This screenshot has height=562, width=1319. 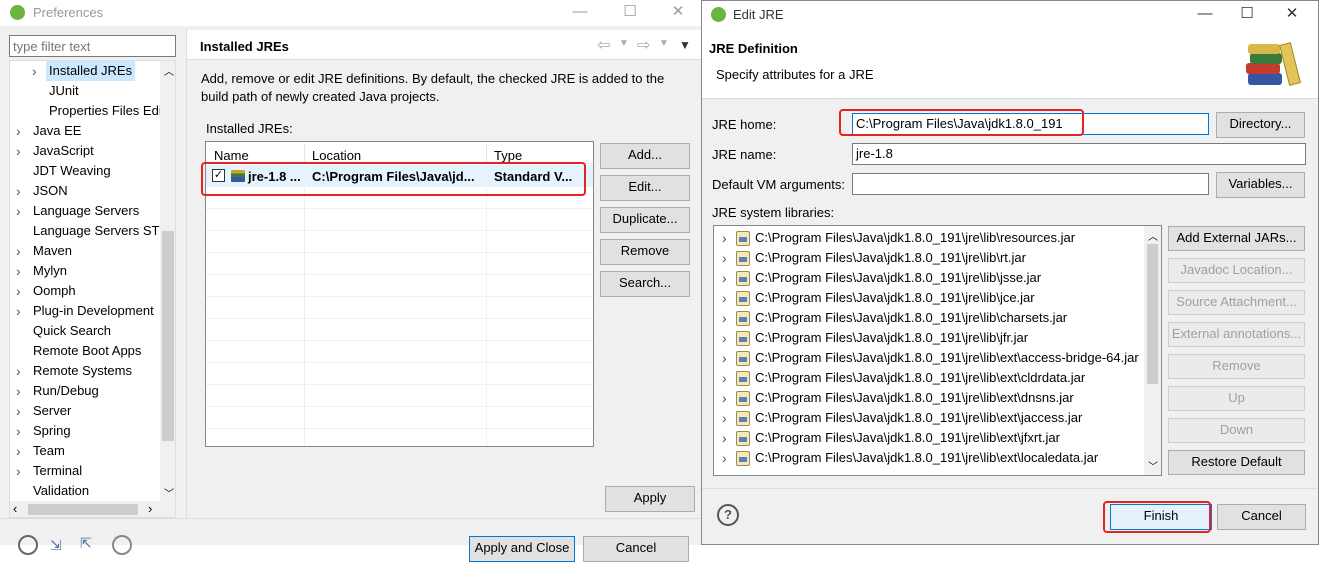 What do you see at coordinates (86, 111) in the screenshot?
I see `tree-item: Properties Files Edi` at bounding box center [86, 111].